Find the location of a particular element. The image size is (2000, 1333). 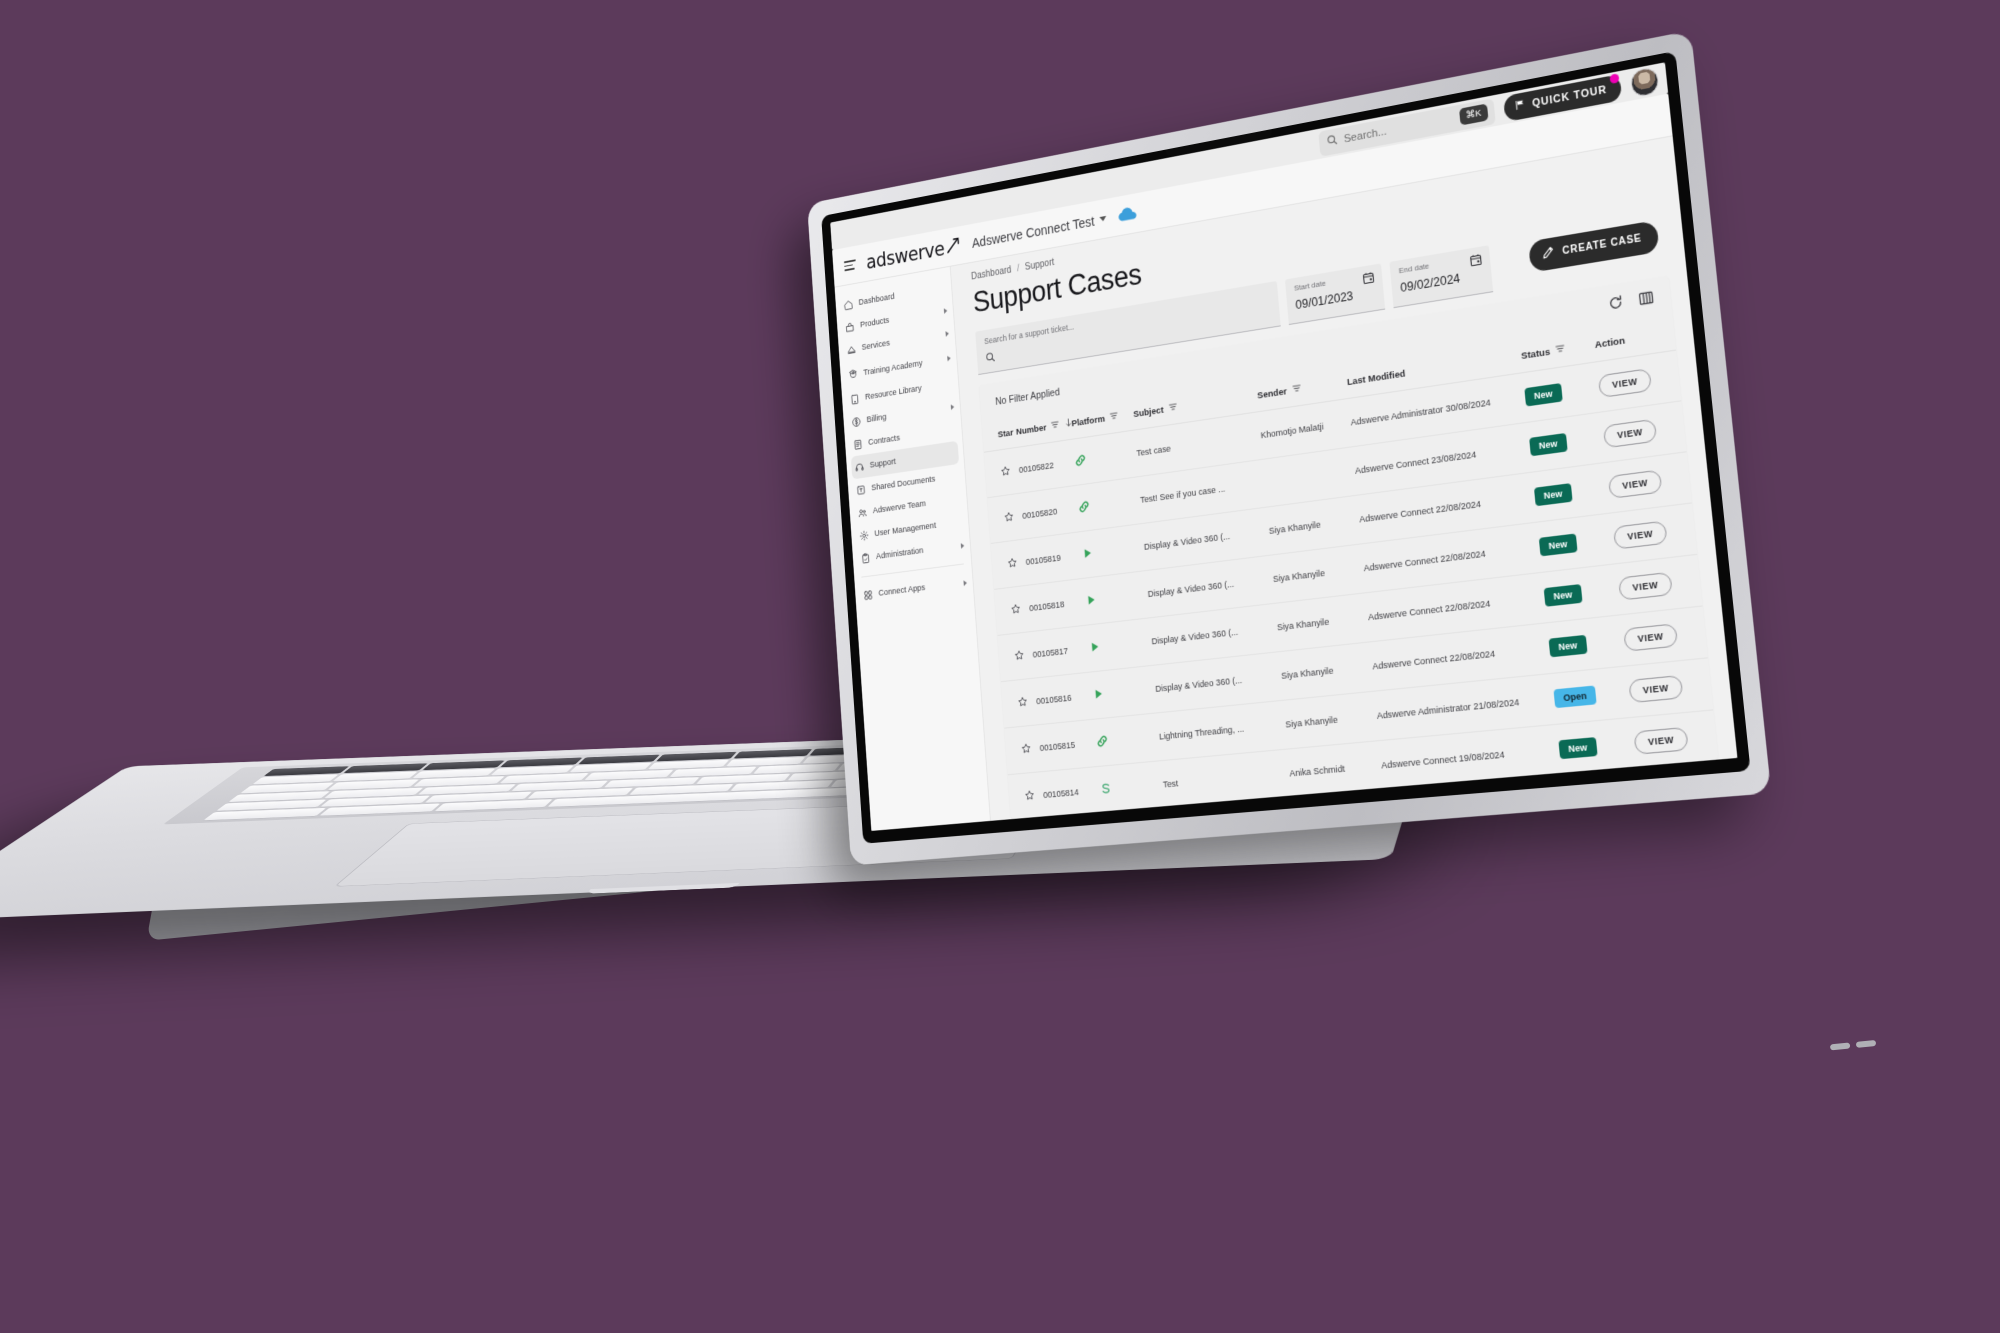

case-number-cell: 00105816 is located at coordinates (1064, 698).